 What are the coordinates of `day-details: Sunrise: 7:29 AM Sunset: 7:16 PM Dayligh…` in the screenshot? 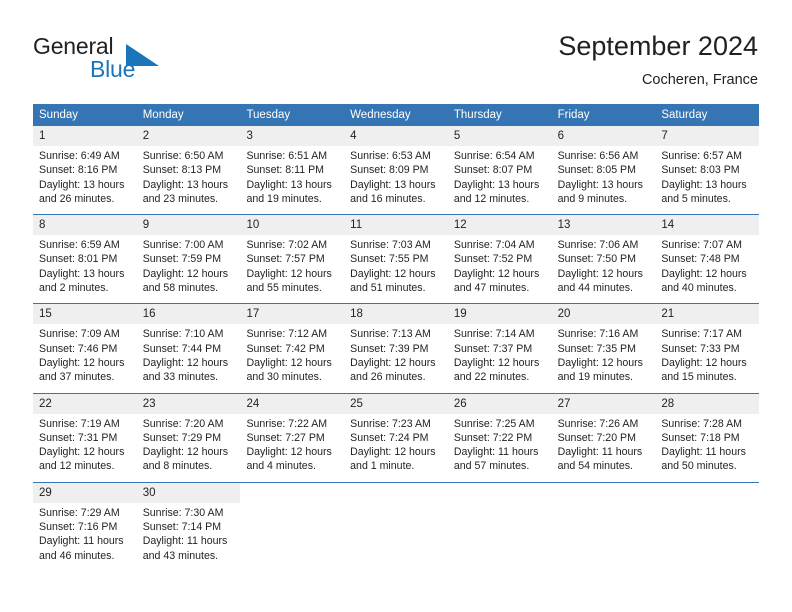 It's located at (85, 537).